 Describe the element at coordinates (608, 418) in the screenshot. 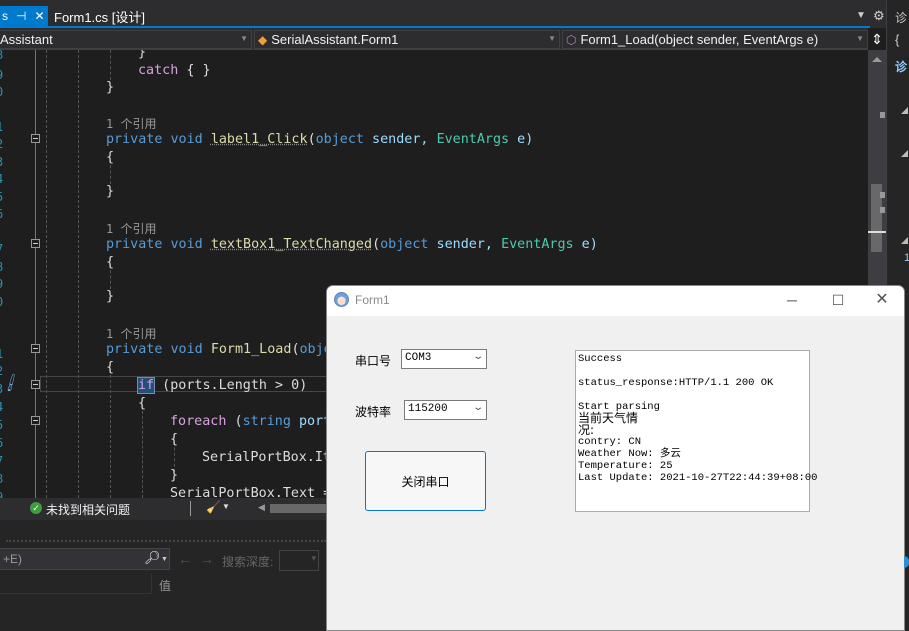

I see `output-line: 当前天气情` at that location.